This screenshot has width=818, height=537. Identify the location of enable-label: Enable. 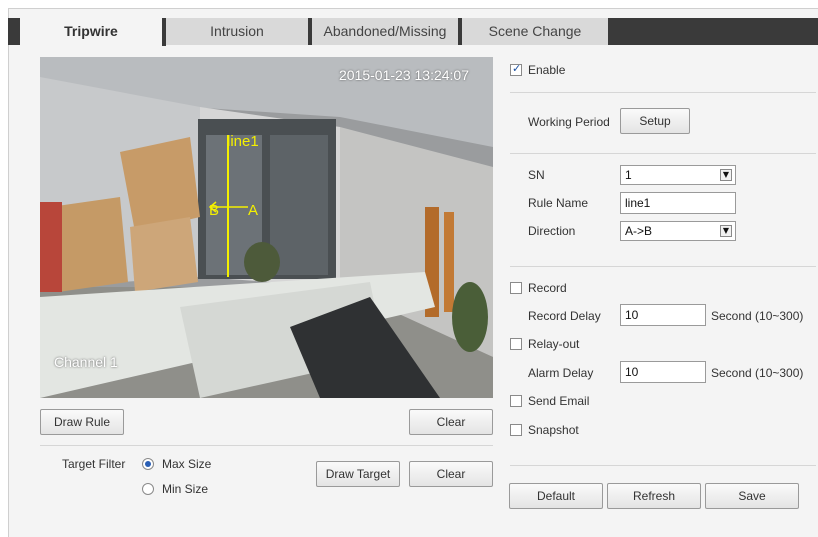
(547, 70).